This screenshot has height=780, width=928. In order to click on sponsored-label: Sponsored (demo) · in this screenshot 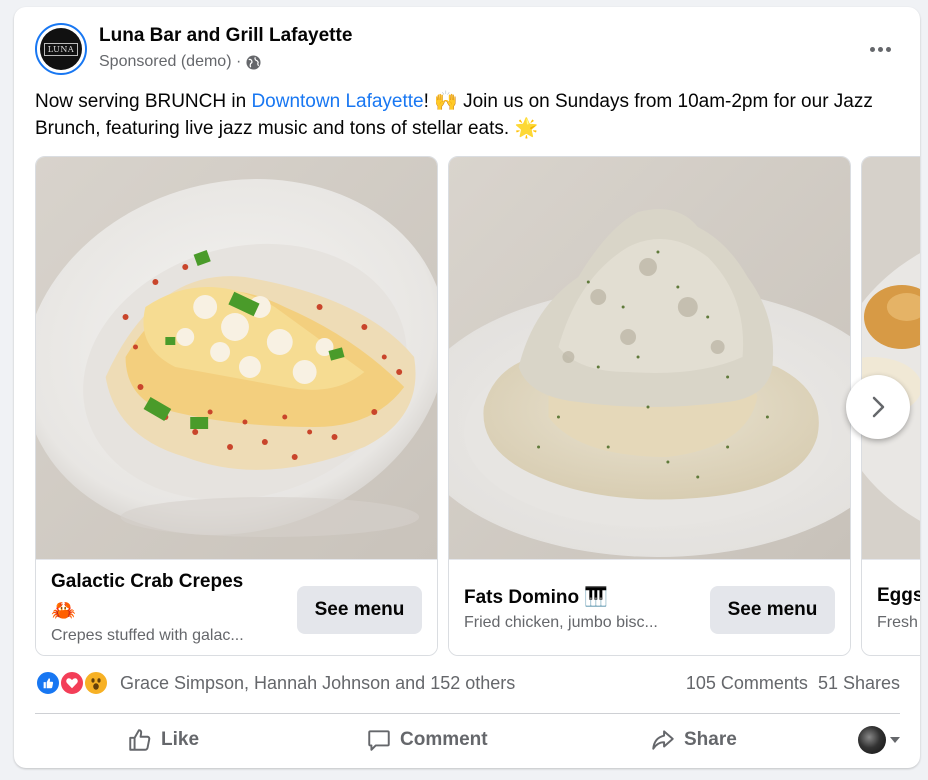, I will do `click(180, 62)`.